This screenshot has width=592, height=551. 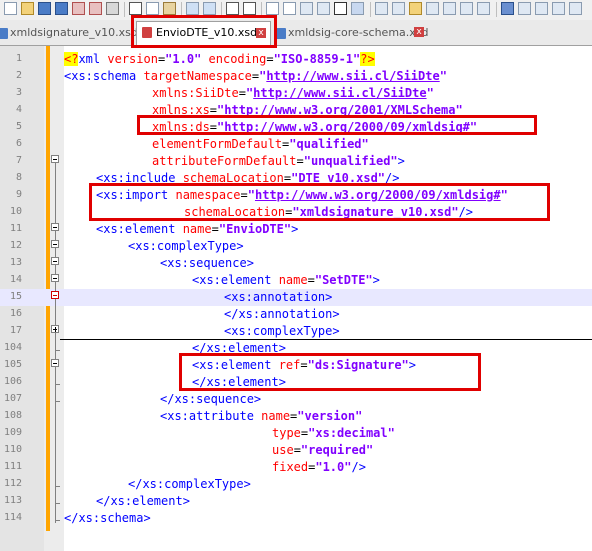 I want to click on code-line: 14 <xs:element name="SetDTE">, so click(x=296, y=280).